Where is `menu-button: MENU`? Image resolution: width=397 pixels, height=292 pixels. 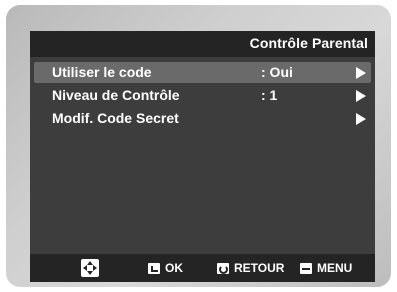 menu-button: MENU is located at coordinates (326, 268).